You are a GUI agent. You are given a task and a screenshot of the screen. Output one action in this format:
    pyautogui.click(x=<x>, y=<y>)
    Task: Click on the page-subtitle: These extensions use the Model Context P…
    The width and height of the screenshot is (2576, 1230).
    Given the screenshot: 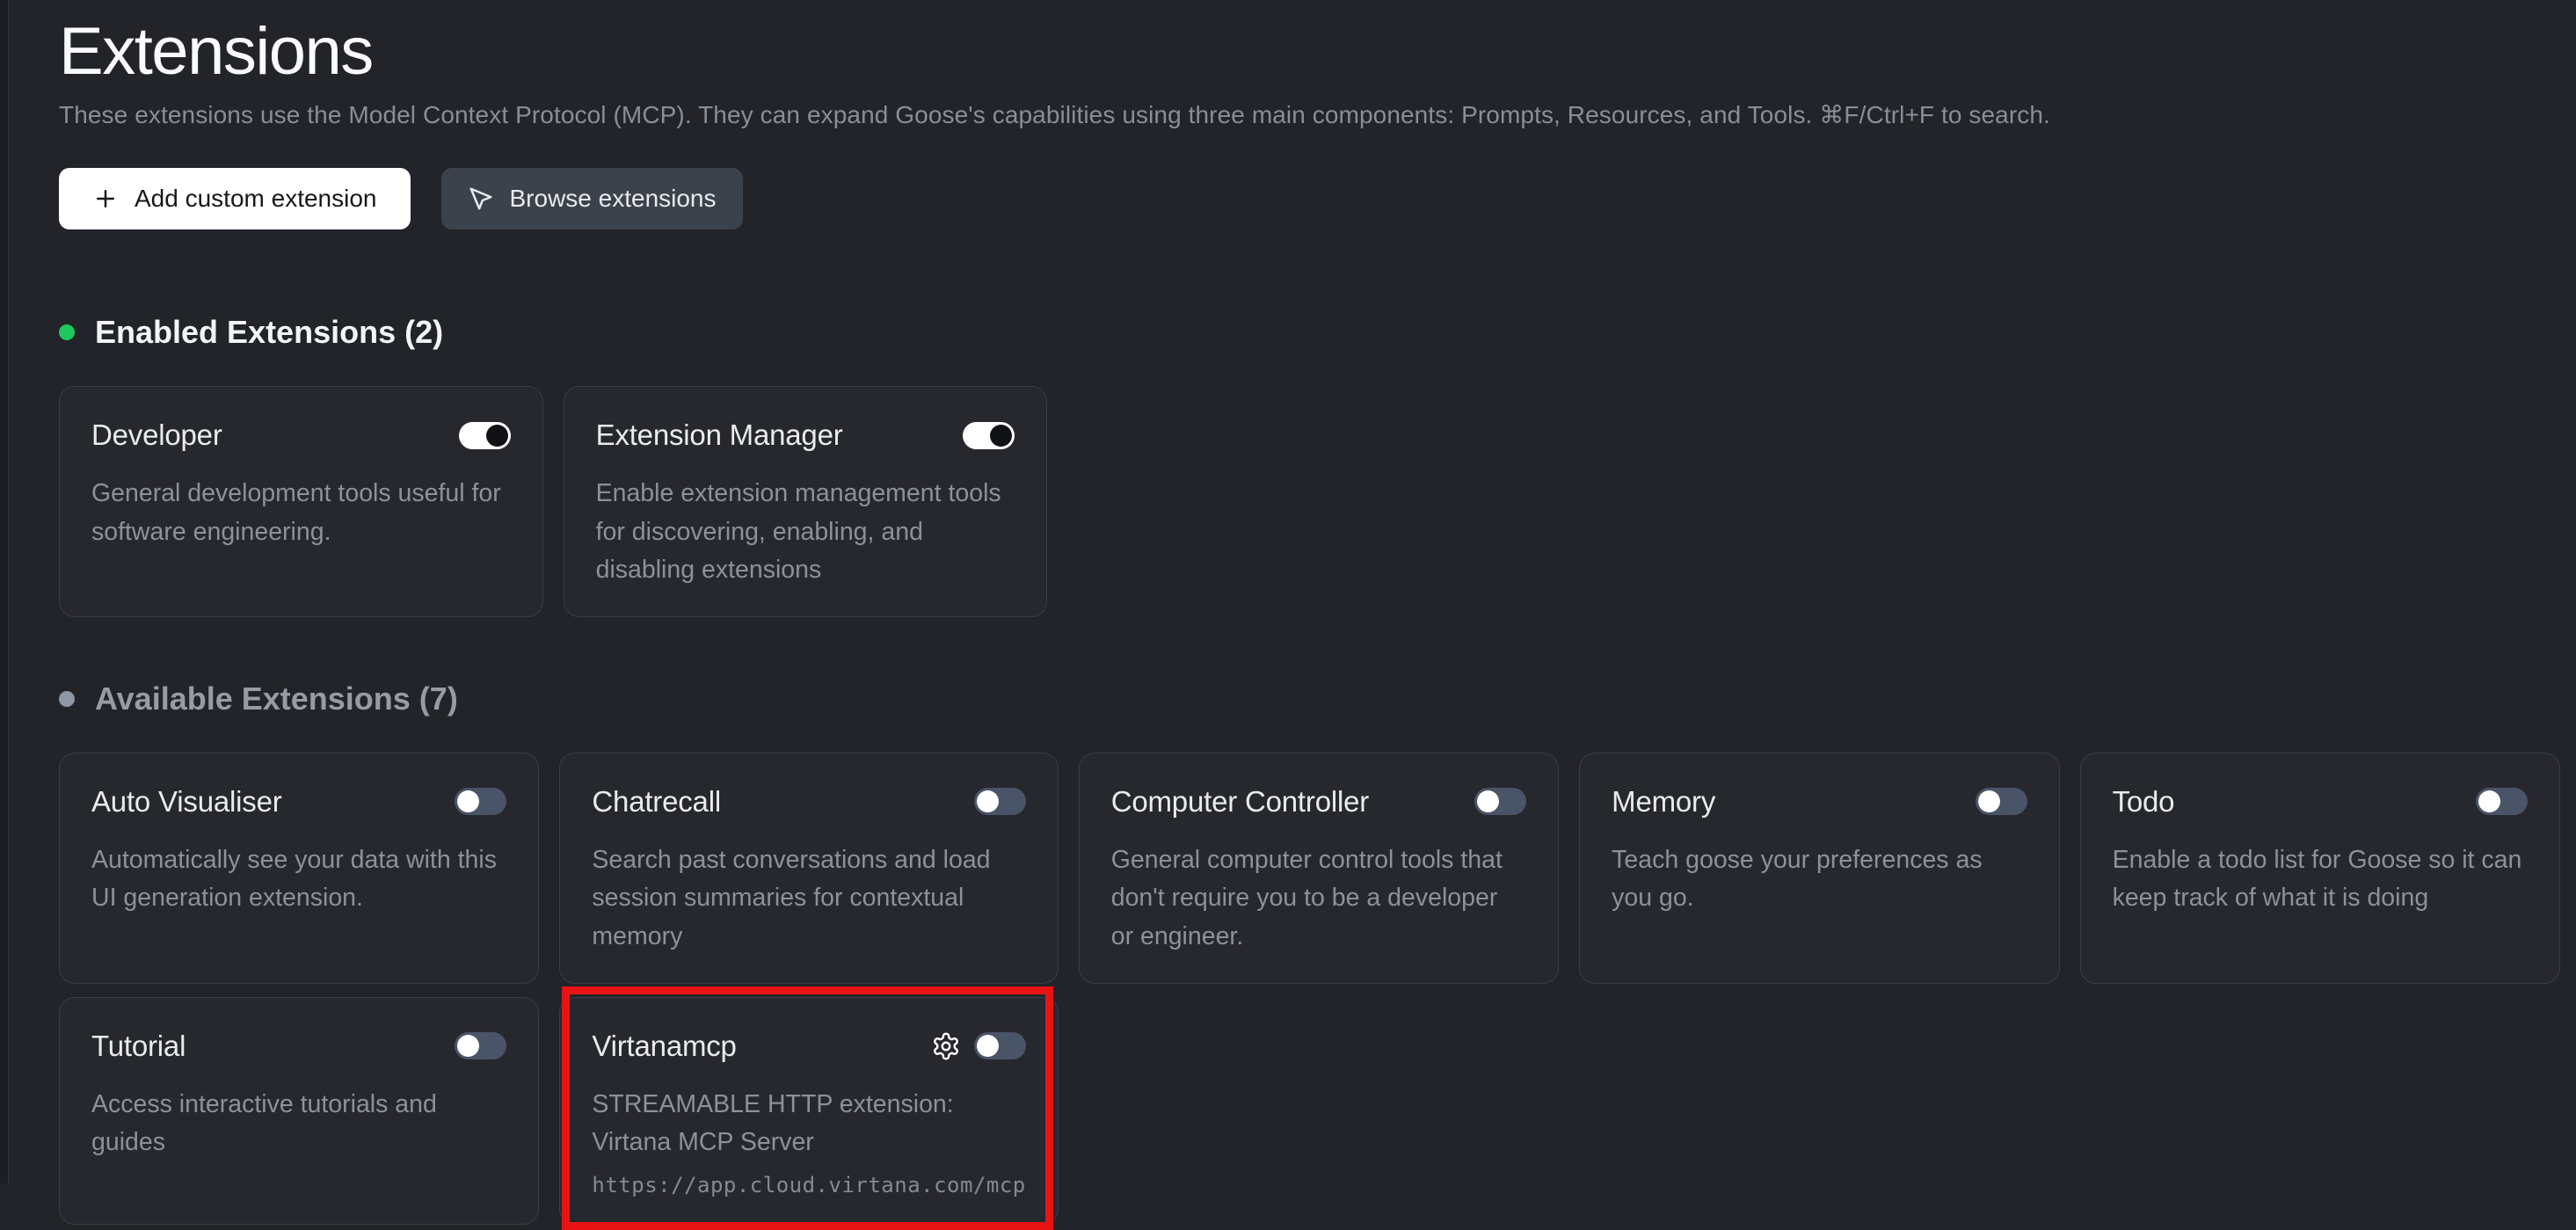 What is the action you would take?
    pyautogui.click(x=1054, y=115)
    